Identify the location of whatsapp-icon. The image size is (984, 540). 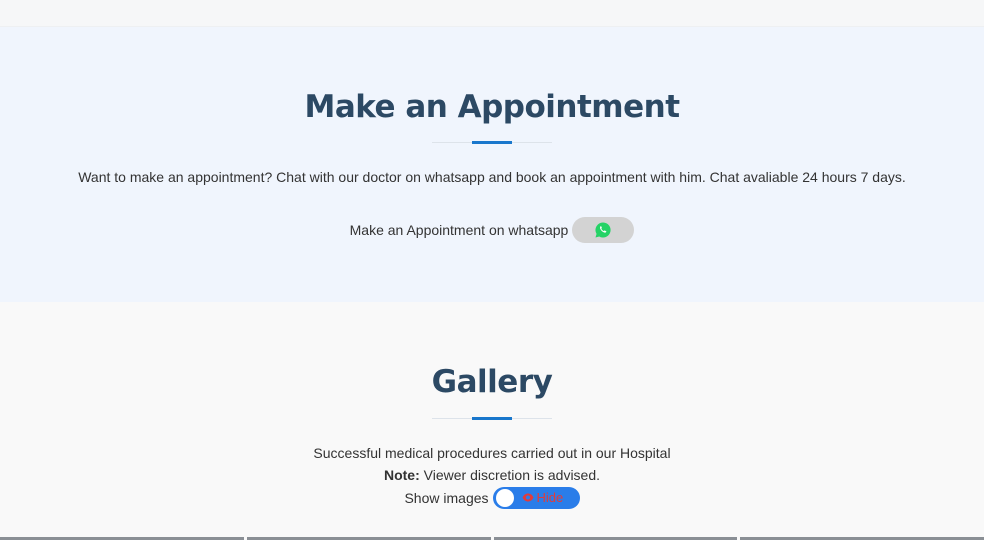
(603, 230).